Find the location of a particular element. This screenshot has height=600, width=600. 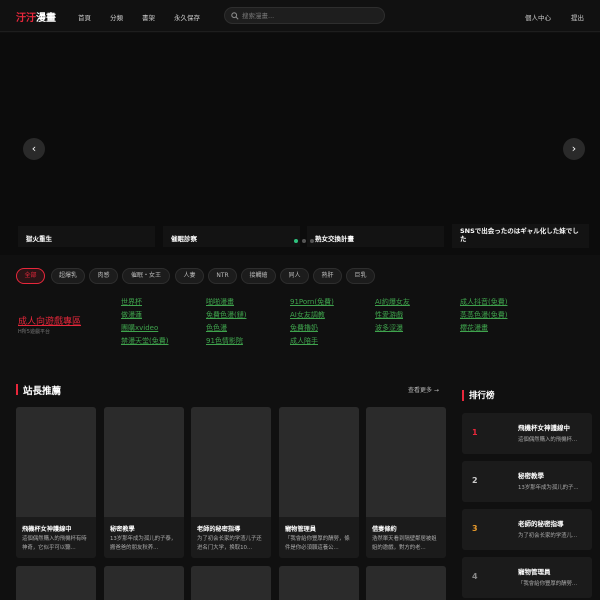

partner-link: 波多涩瀑 is located at coordinates (389, 328).